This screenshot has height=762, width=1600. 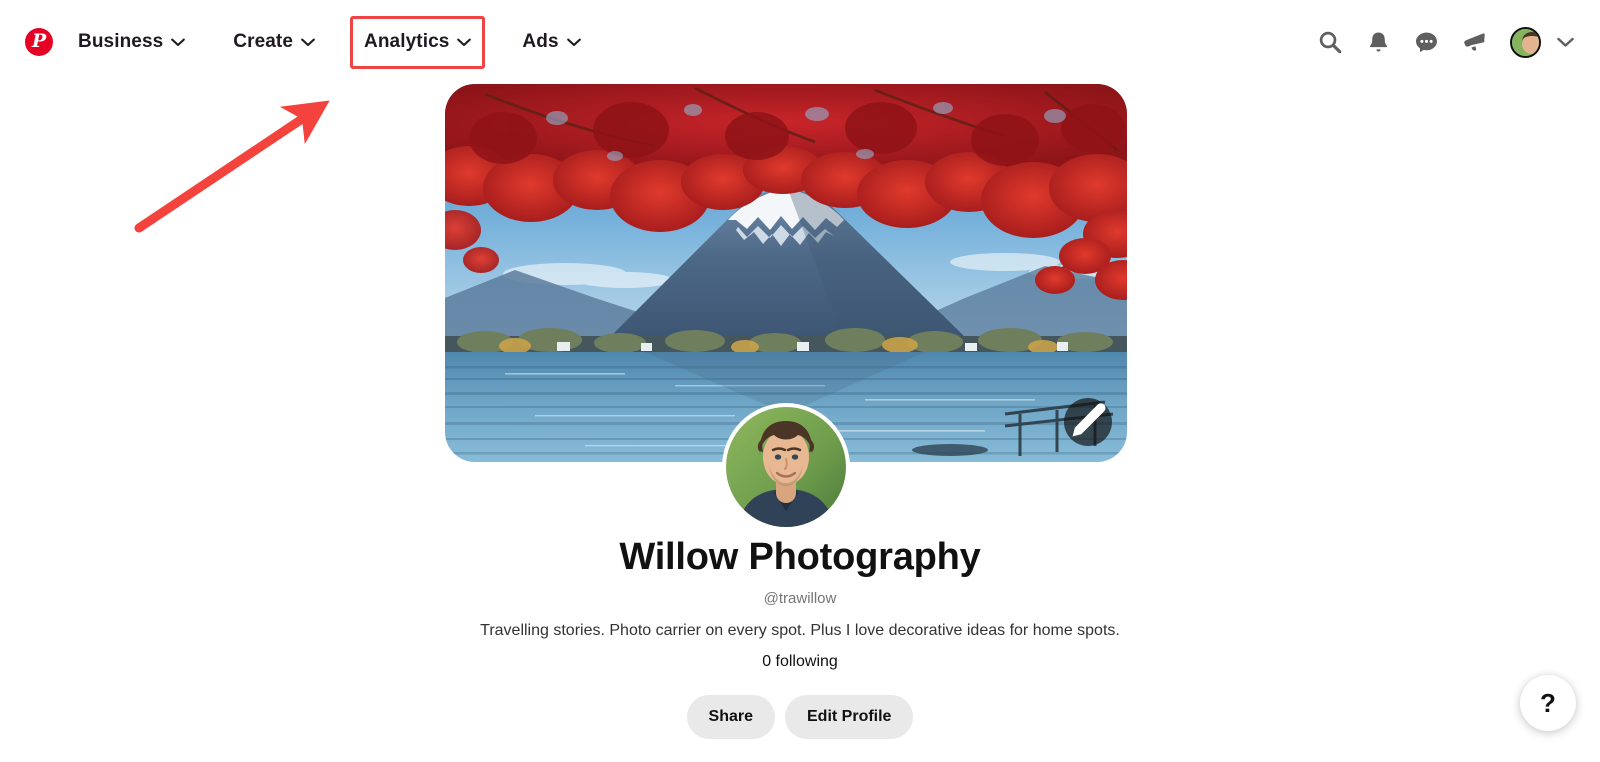 I want to click on profile-username: @trawillow, so click(x=800, y=598).